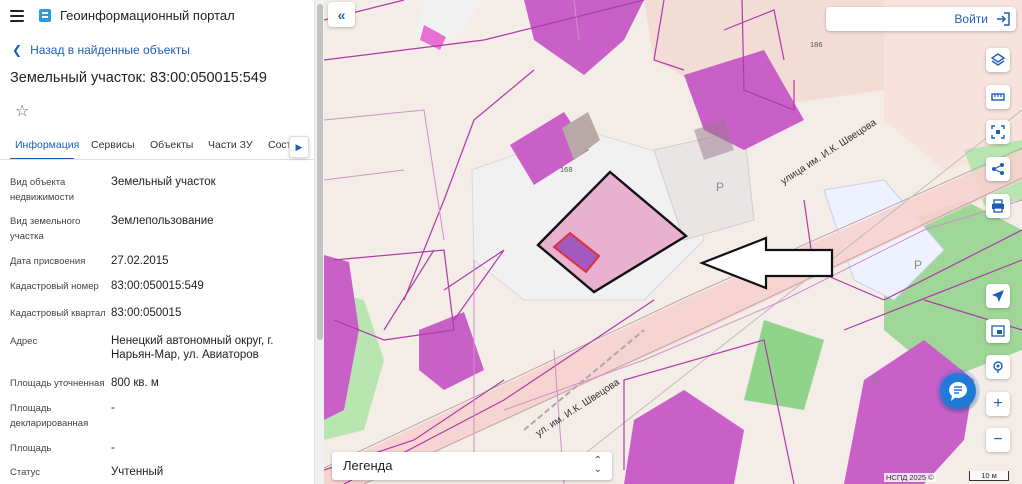  I want to click on plus-icon: +, so click(998, 403).